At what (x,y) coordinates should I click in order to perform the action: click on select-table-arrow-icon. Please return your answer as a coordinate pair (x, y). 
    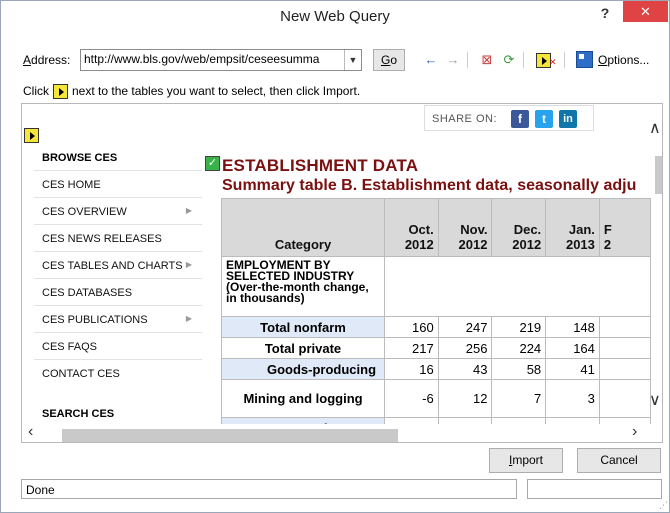
    Looking at the image, I should click on (60, 92).